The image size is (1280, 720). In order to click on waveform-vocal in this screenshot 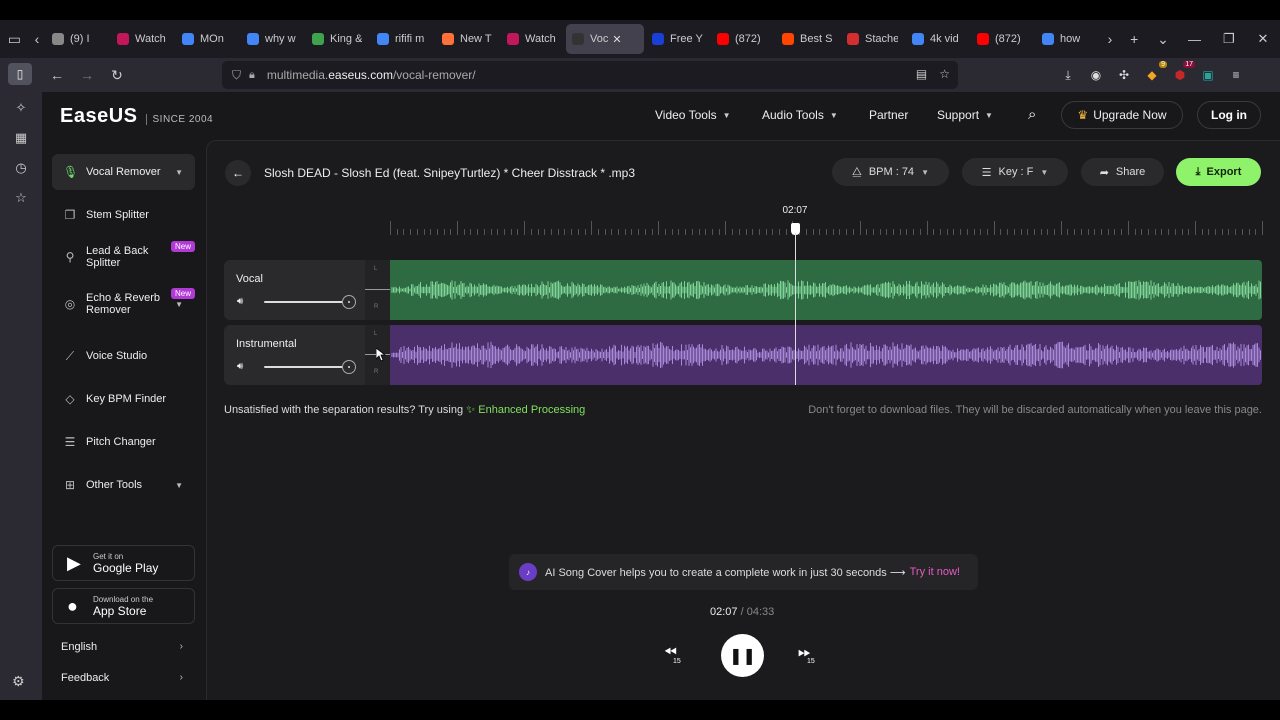, I will do `click(826, 290)`.